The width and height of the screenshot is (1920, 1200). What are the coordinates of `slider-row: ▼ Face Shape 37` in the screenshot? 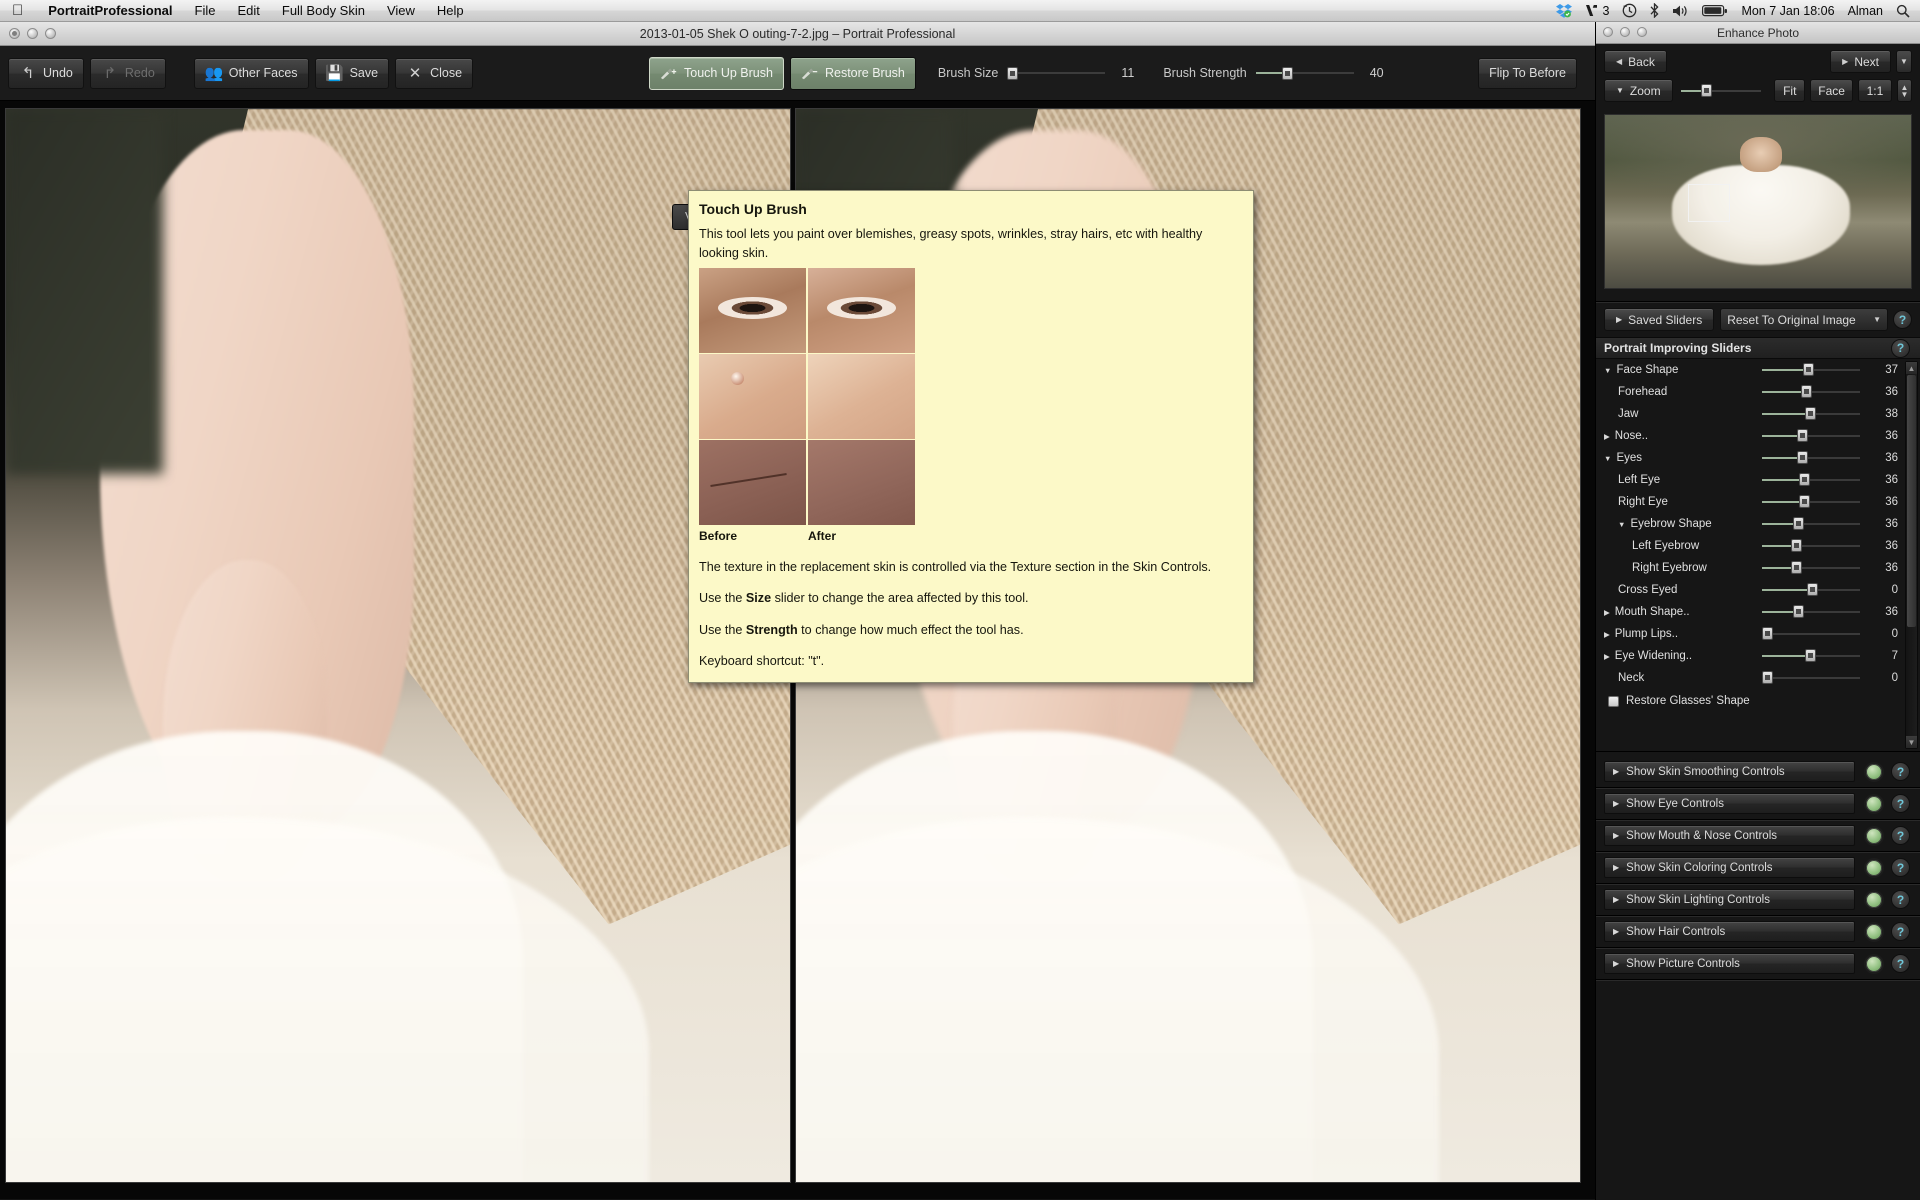 It's located at (1758, 370).